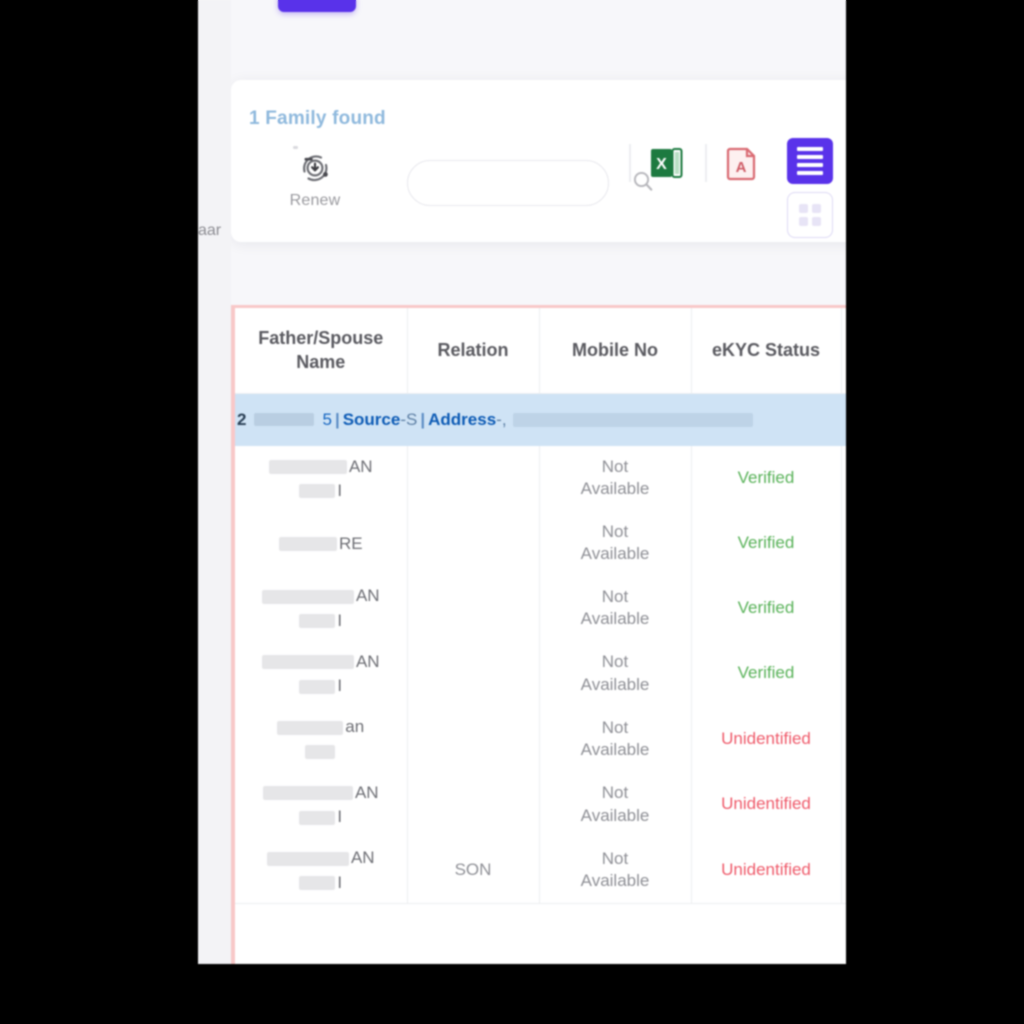  I want to click on table-row: AN I Not Available Unidentified, so click(540, 804).